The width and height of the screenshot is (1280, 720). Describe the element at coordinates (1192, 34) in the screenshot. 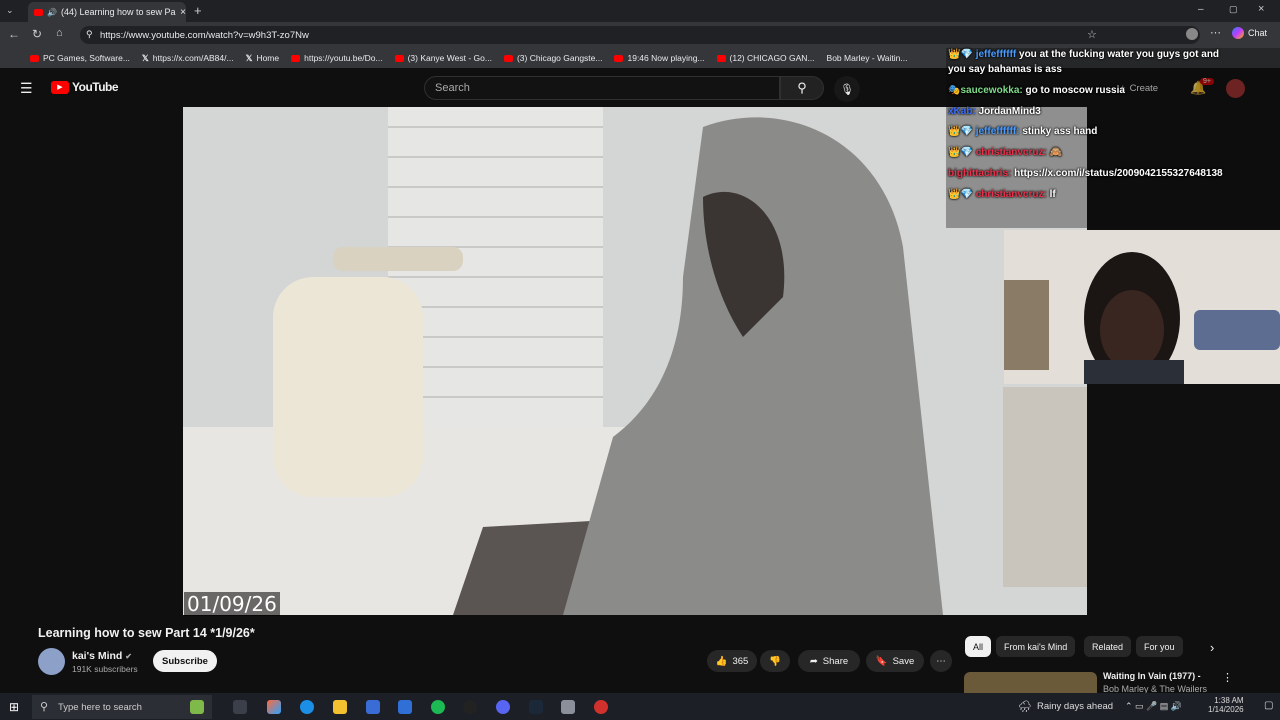

I see `profile-icon` at that location.